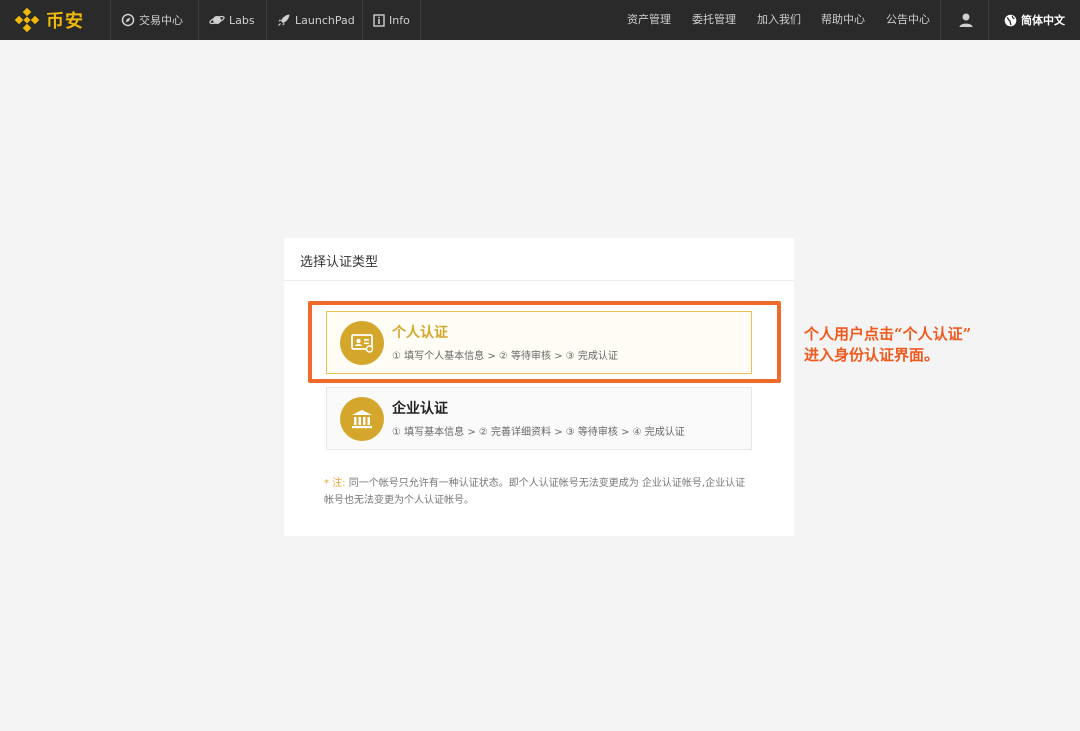 The height and width of the screenshot is (731, 1080). What do you see at coordinates (1010, 20) in the screenshot?
I see `globe-icon` at bounding box center [1010, 20].